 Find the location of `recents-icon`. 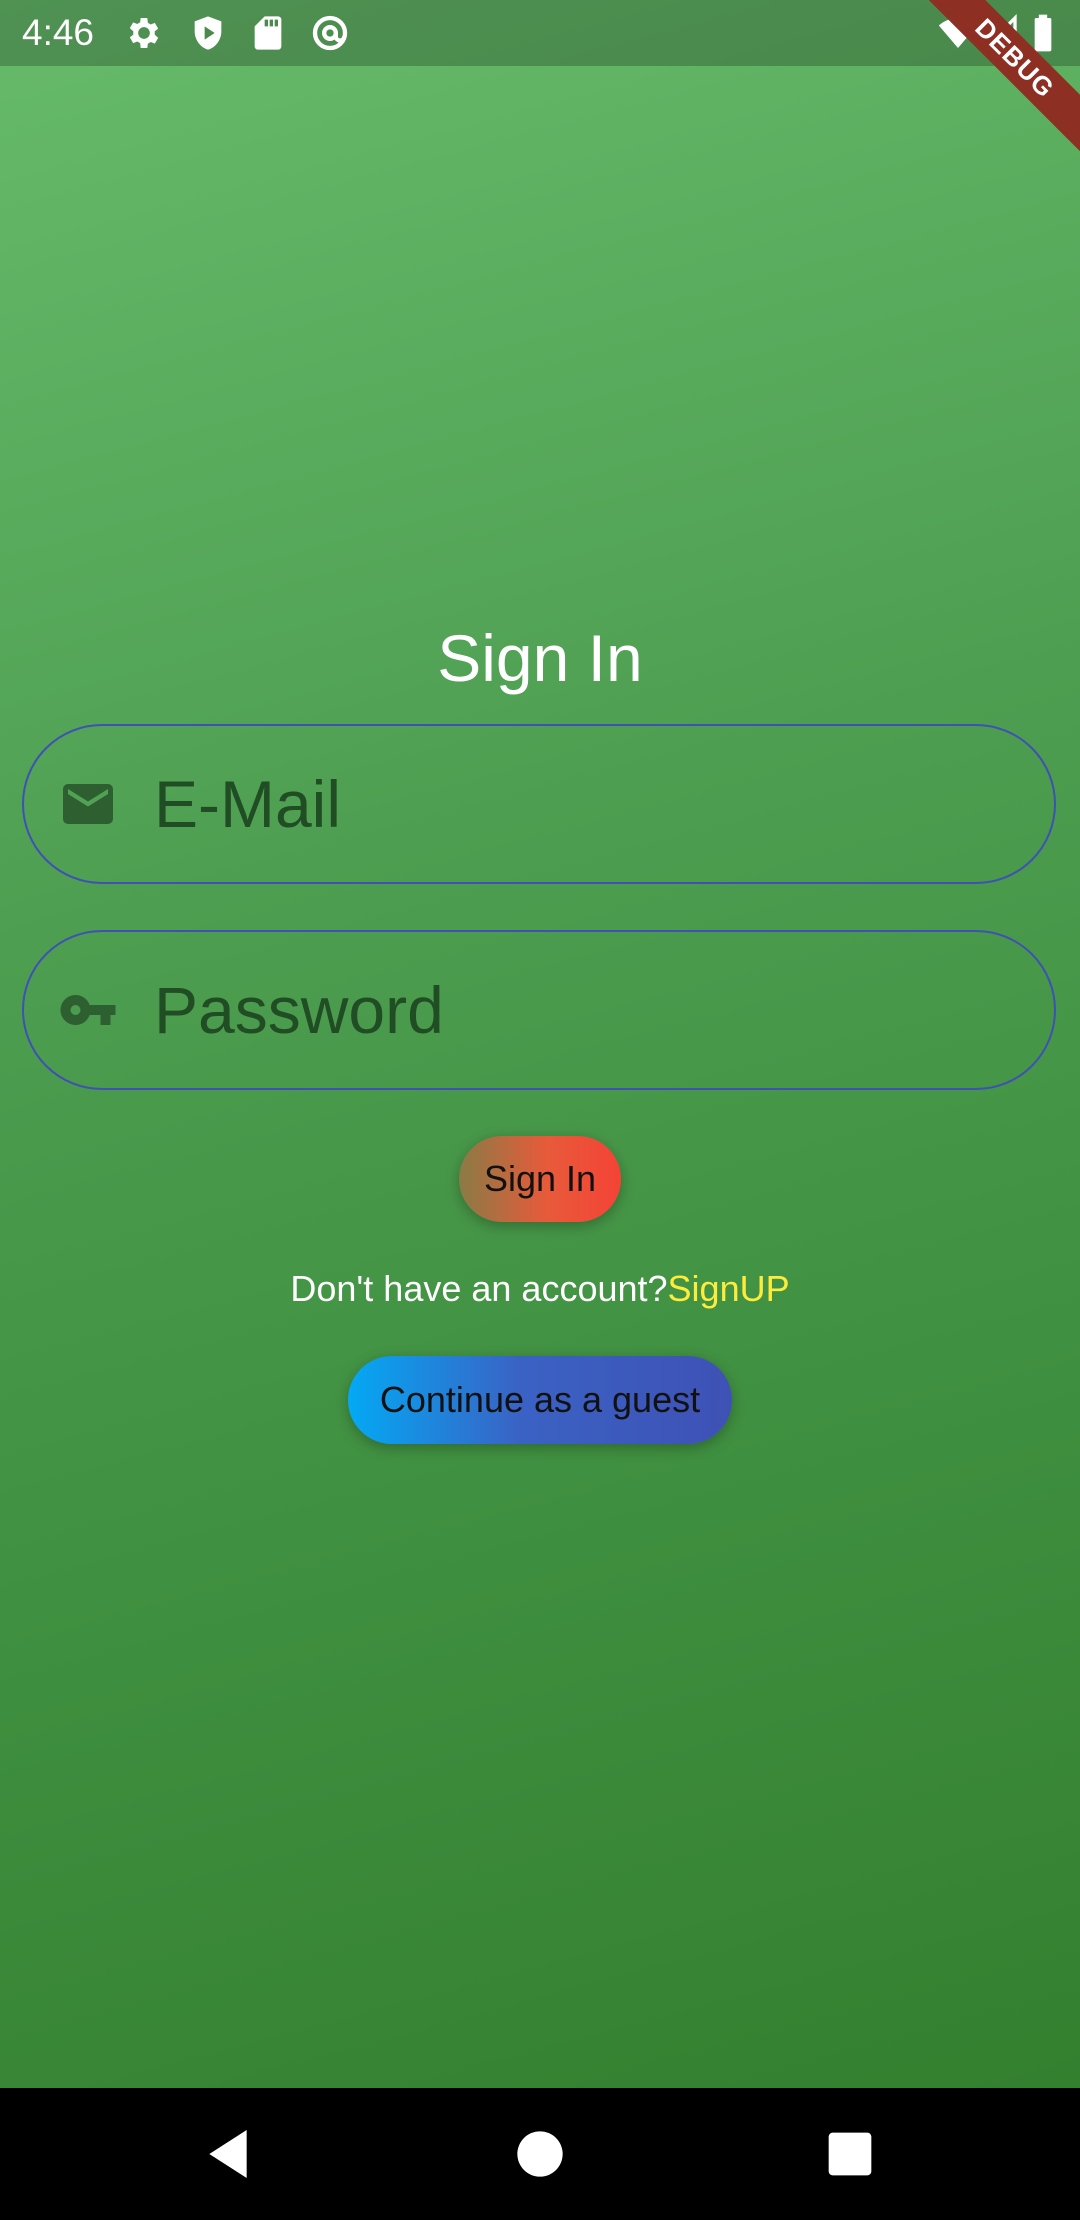

recents-icon is located at coordinates (850, 2154).